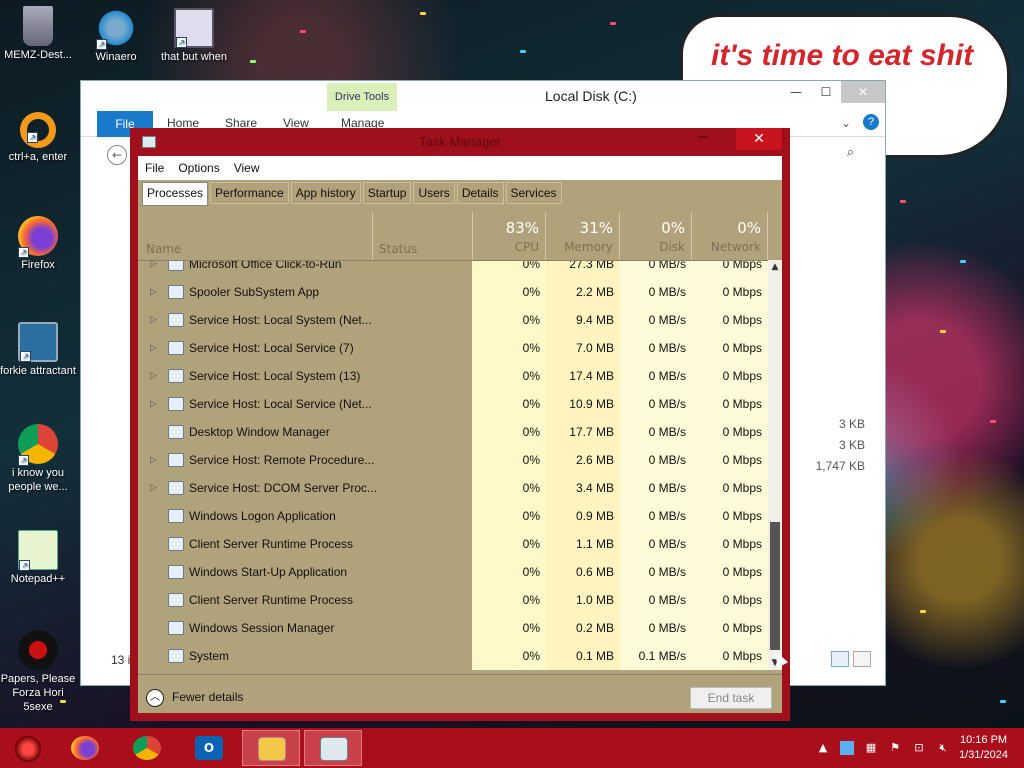 The image size is (1024, 768). What do you see at coordinates (850, 152) in the screenshot?
I see `search-icon: ⌕` at bounding box center [850, 152].